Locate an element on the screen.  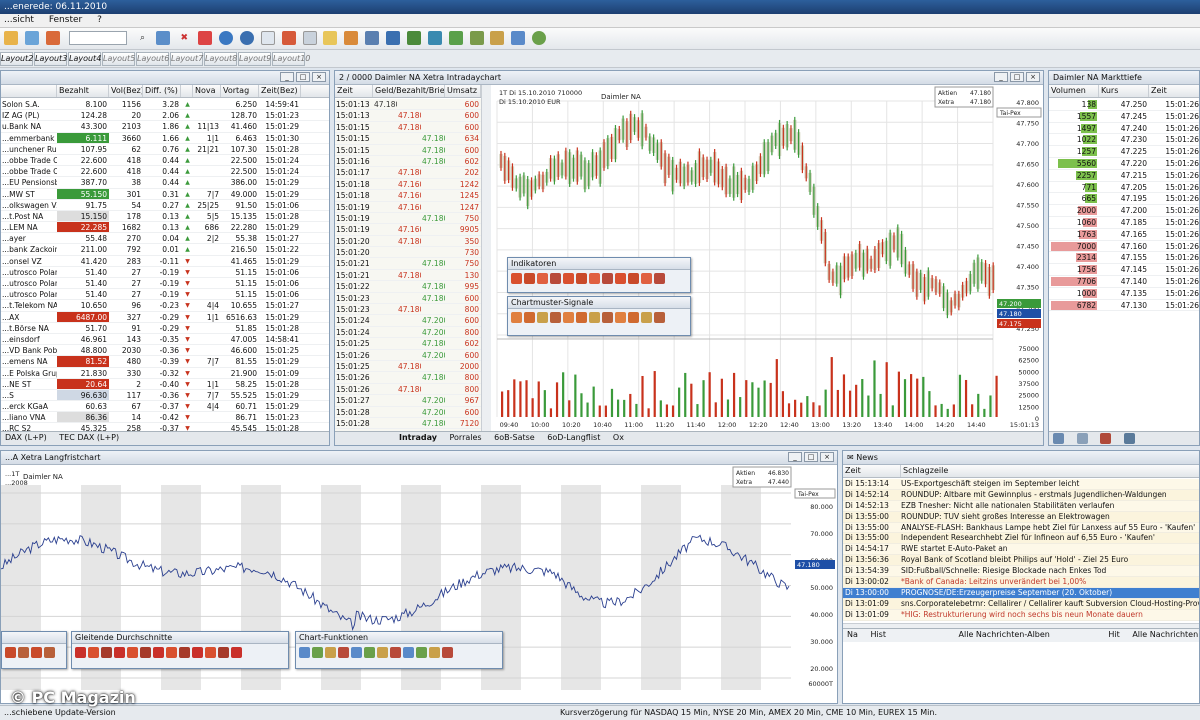
function-6-icon is located at coordinates (369, 652).